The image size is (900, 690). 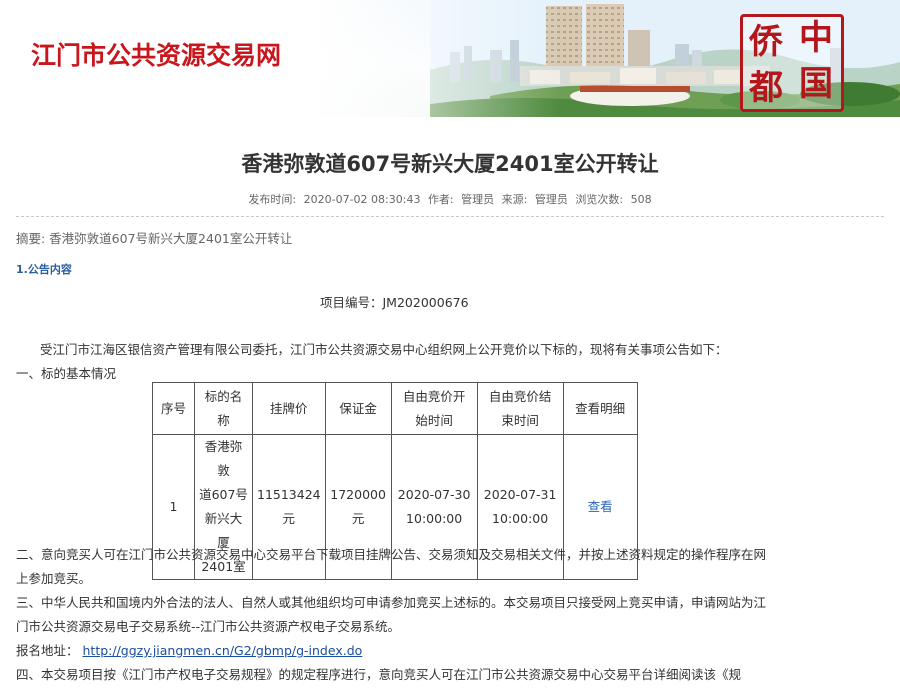 I want to click on th-price: 挂牌价, so click(x=289, y=408).